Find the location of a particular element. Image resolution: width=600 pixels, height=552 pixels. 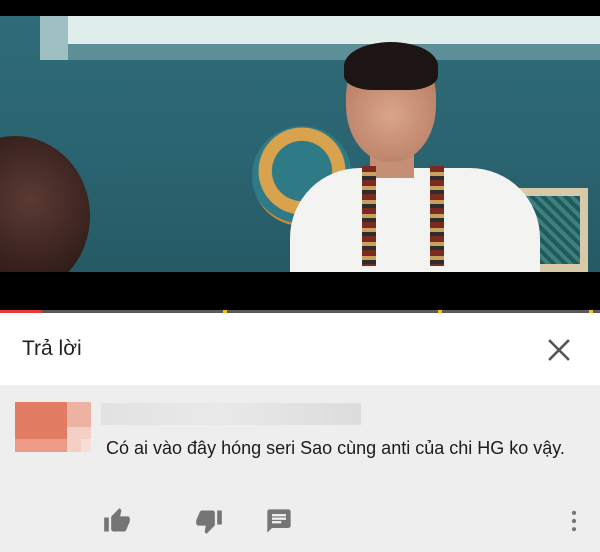

scene-window-light is located at coordinates (334, 30).